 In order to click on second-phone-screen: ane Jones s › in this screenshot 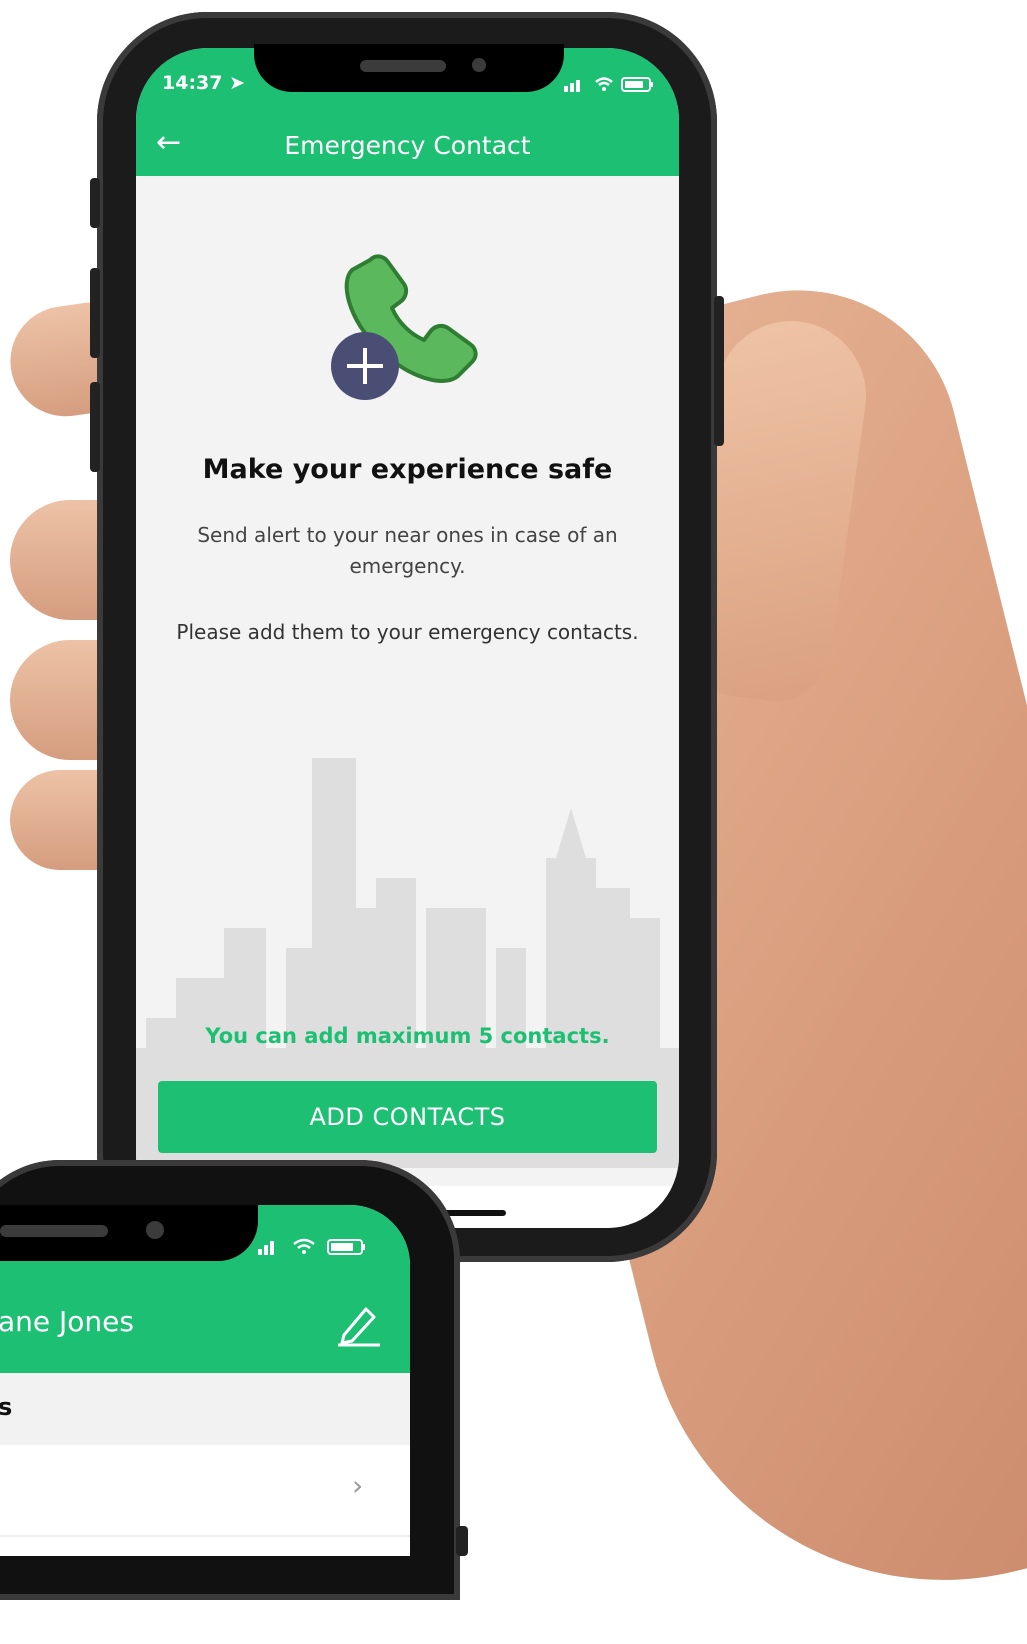, I will do `click(205, 1380)`.